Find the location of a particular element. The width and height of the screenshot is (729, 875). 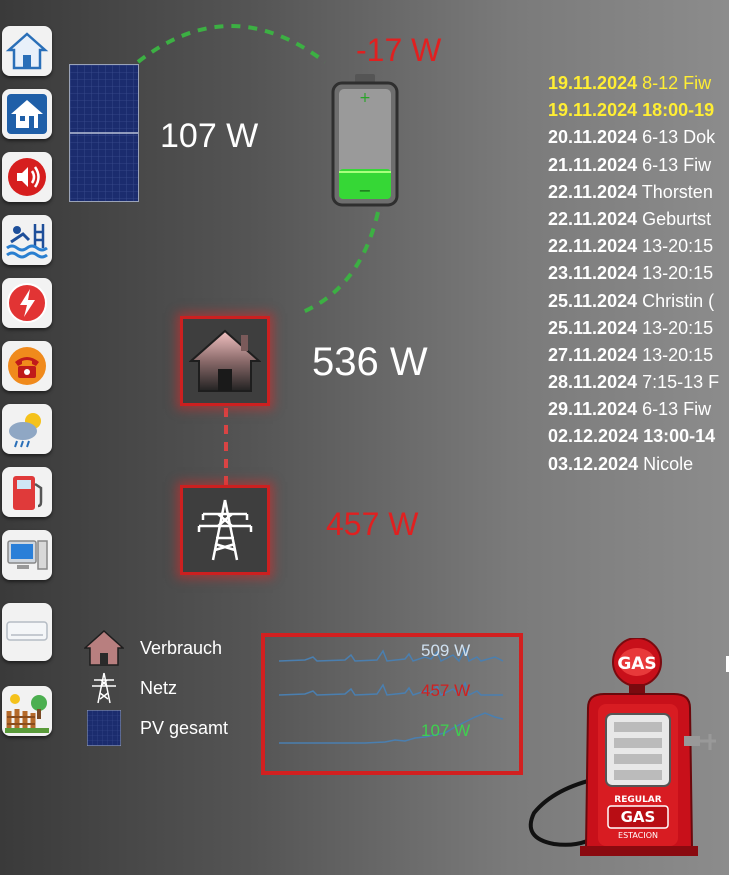

event-date: 03.12.2024 is located at coordinates (593, 463).